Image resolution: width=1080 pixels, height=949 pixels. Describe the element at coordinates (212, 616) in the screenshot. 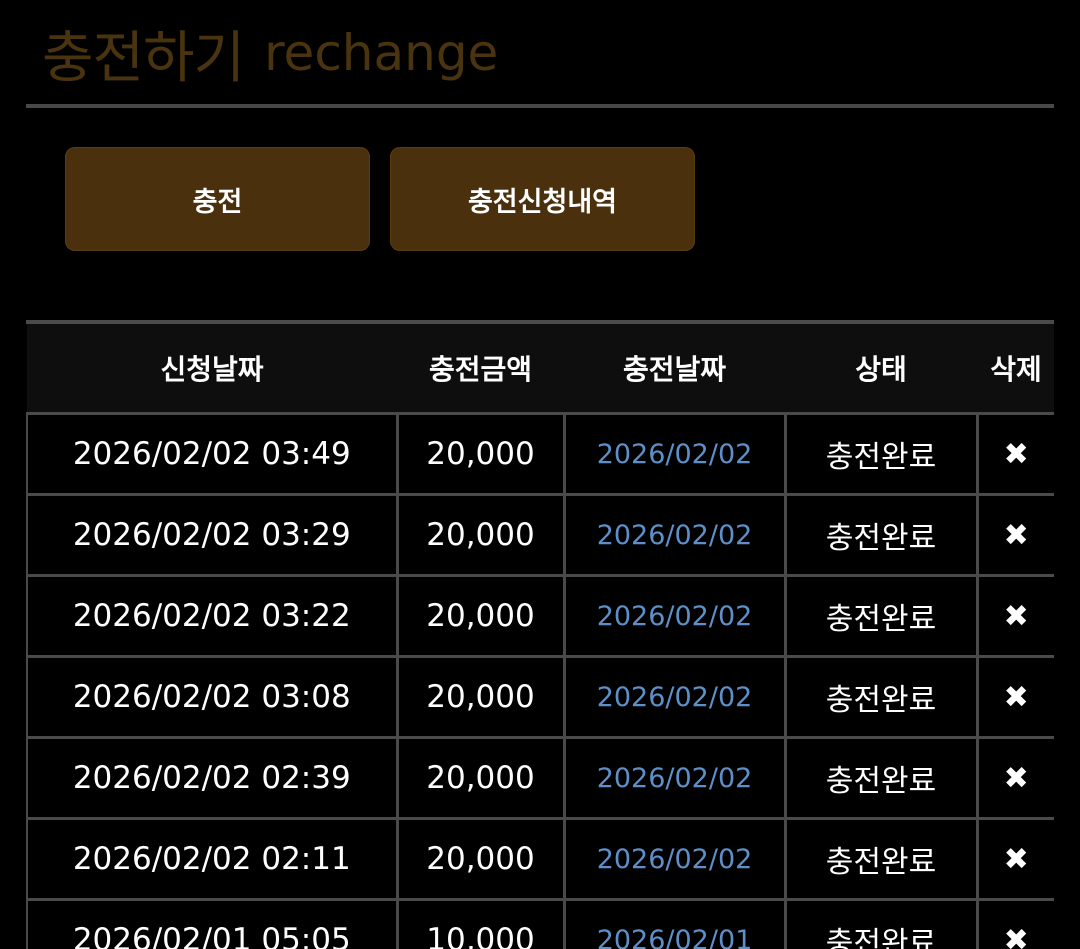

I see `request-date-cell: 2026/02/02 03:22` at that location.